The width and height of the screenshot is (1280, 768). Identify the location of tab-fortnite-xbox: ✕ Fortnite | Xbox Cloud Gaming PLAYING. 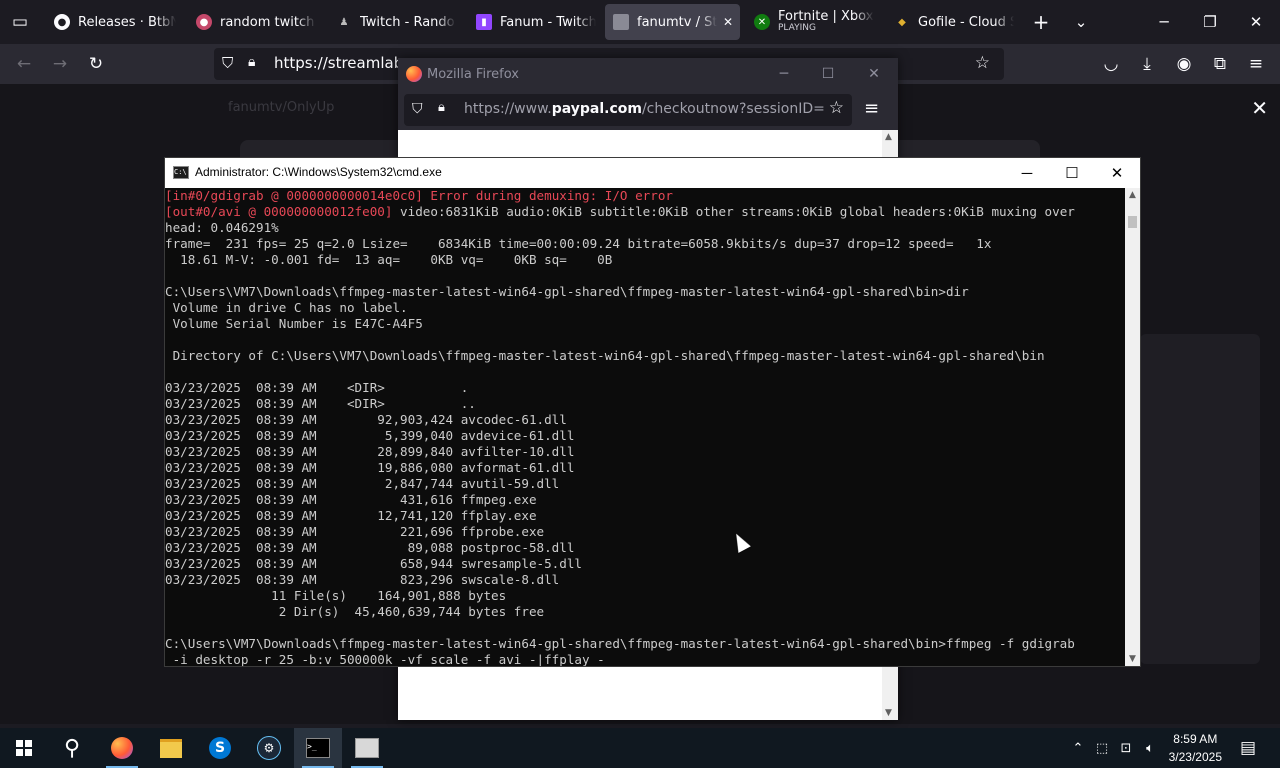
(814, 22).